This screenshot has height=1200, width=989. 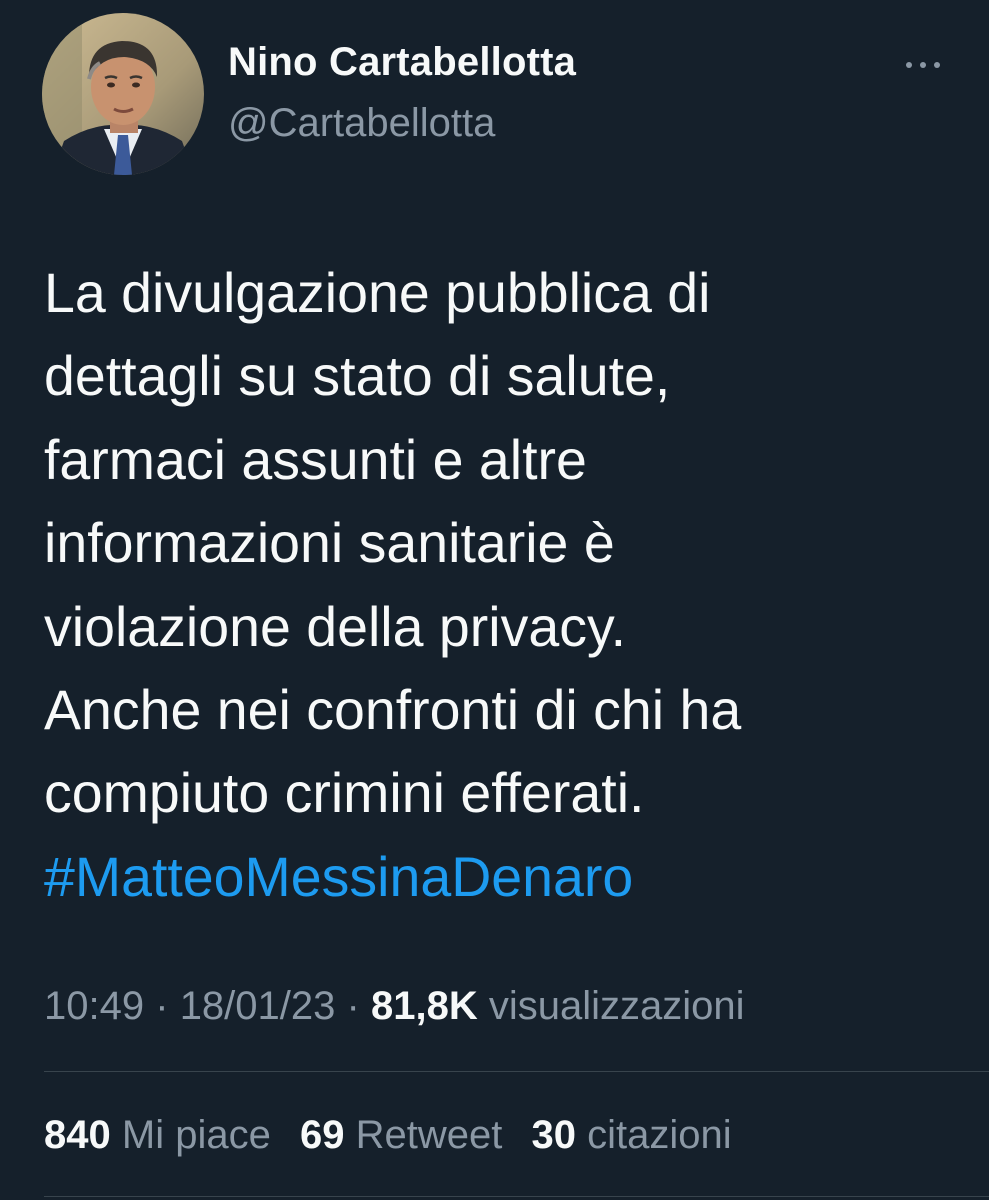 I want to click on likes-label: Mi piace, so click(x=196, y=1135).